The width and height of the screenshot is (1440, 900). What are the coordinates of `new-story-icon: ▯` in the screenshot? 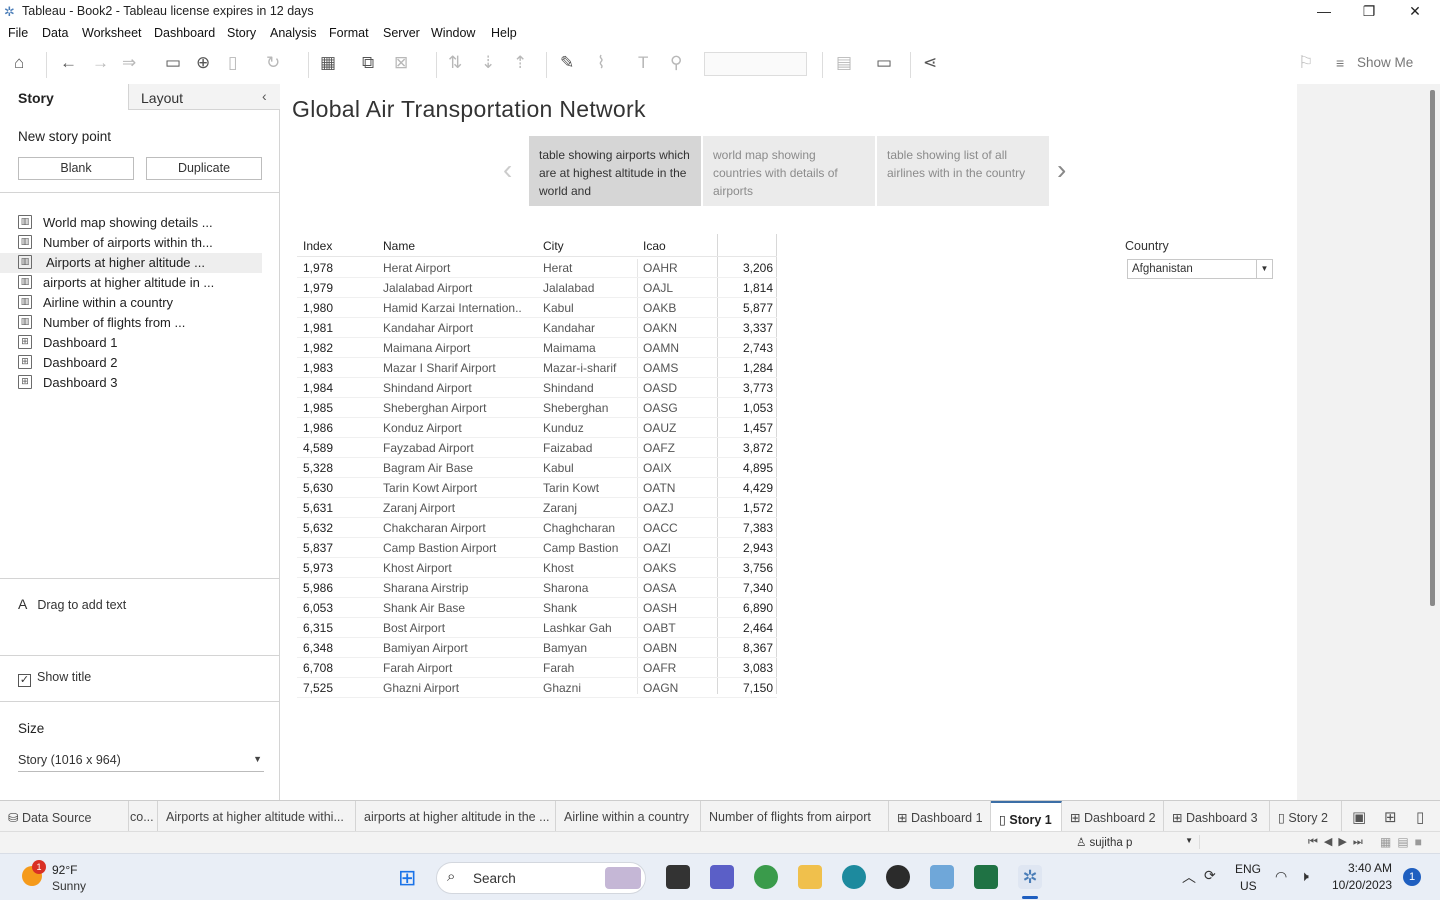 It's located at (1420, 817).